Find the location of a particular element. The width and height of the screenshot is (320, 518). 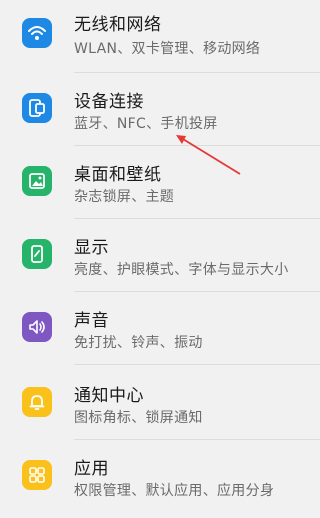

settings-item-wireless-network: 无线和网络 WLAN、双卡管理、移动网络 is located at coordinates (160, 36).